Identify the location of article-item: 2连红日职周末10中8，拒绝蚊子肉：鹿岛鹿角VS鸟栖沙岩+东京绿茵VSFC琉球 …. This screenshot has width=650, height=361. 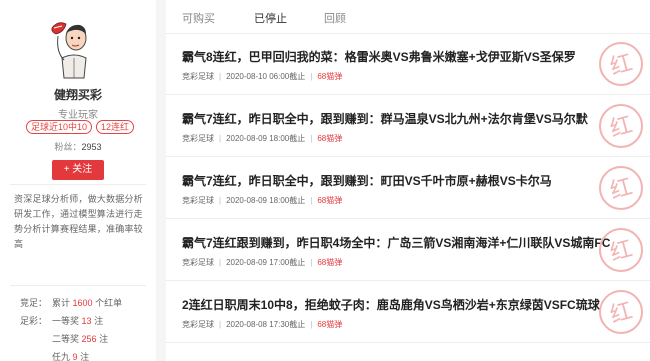
(408, 313).